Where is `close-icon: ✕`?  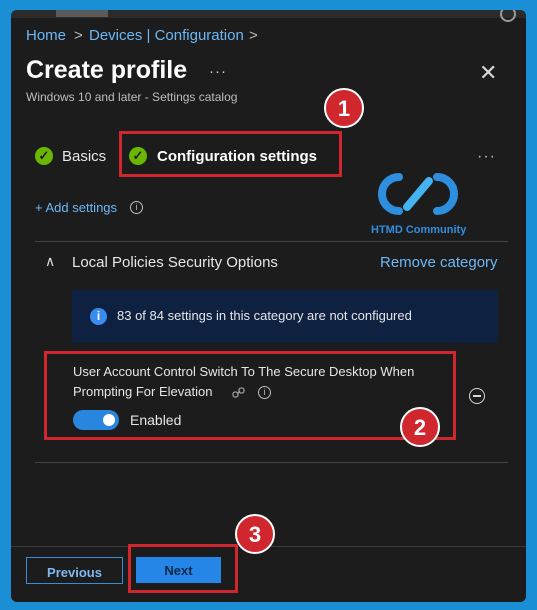
close-icon: ✕ is located at coordinates (488, 73).